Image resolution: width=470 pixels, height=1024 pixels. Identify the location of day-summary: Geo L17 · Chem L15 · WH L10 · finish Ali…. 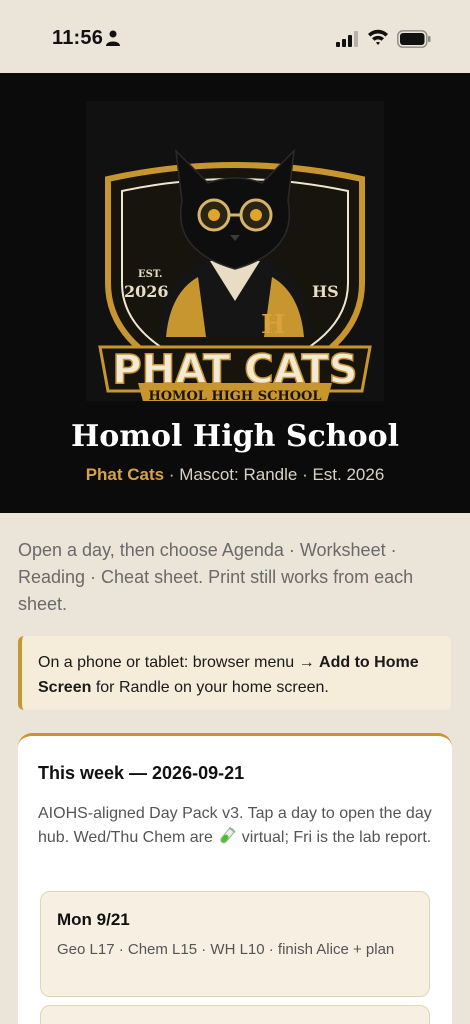
(226, 949).